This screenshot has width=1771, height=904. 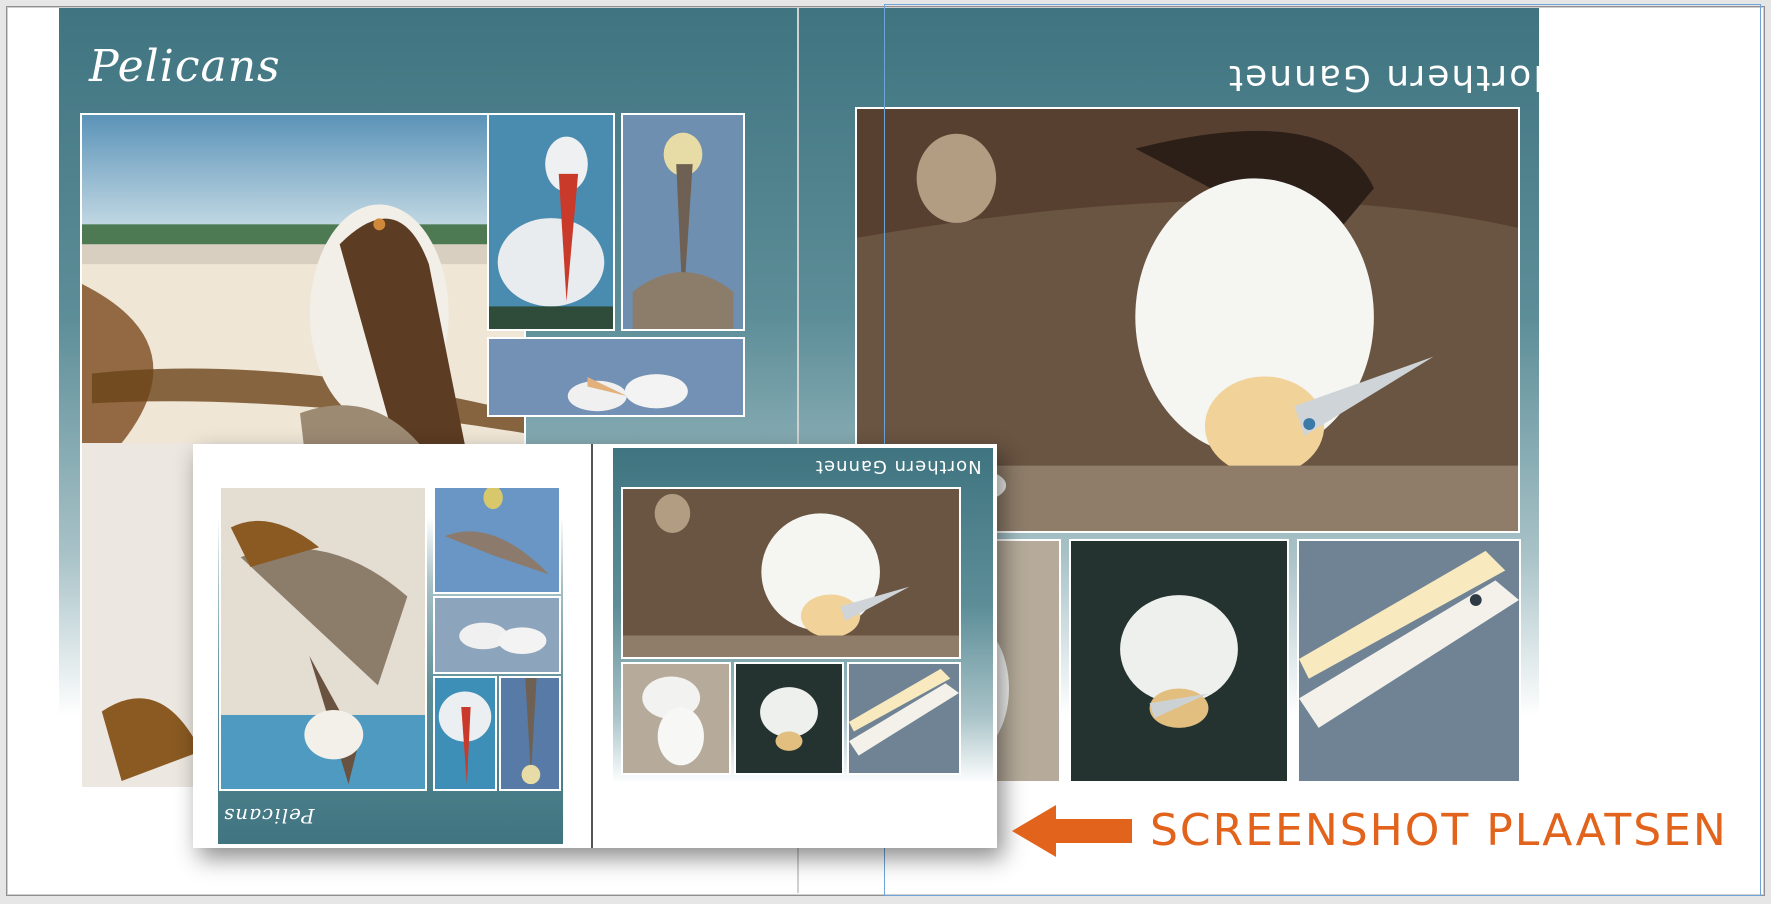 I want to click on preview-right-title: Northern Gannet, so click(x=898, y=466).